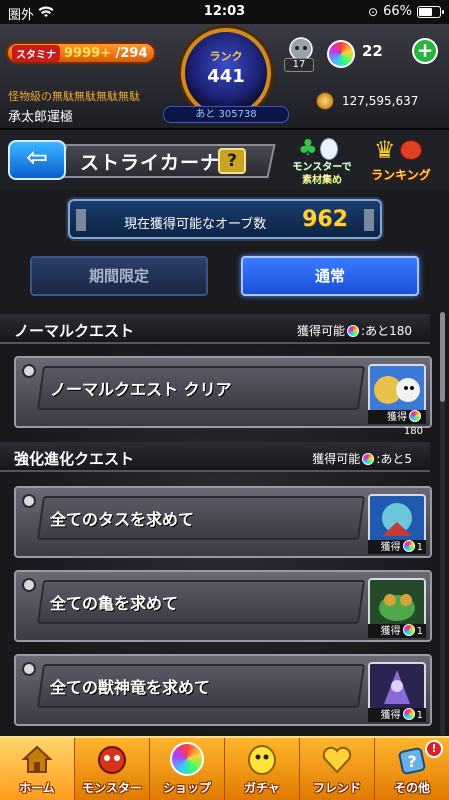  I want to click on crown-icon: ♛, so click(385, 150).